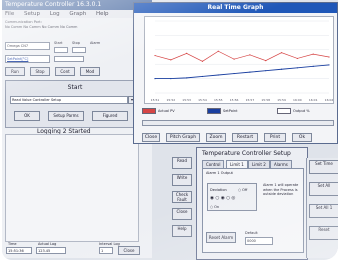 The height and width of the screenshot is (263, 340). What do you see at coordinates (15, 71) in the screenshot?
I see `run-button: Run` at bounding box center [15, 71].